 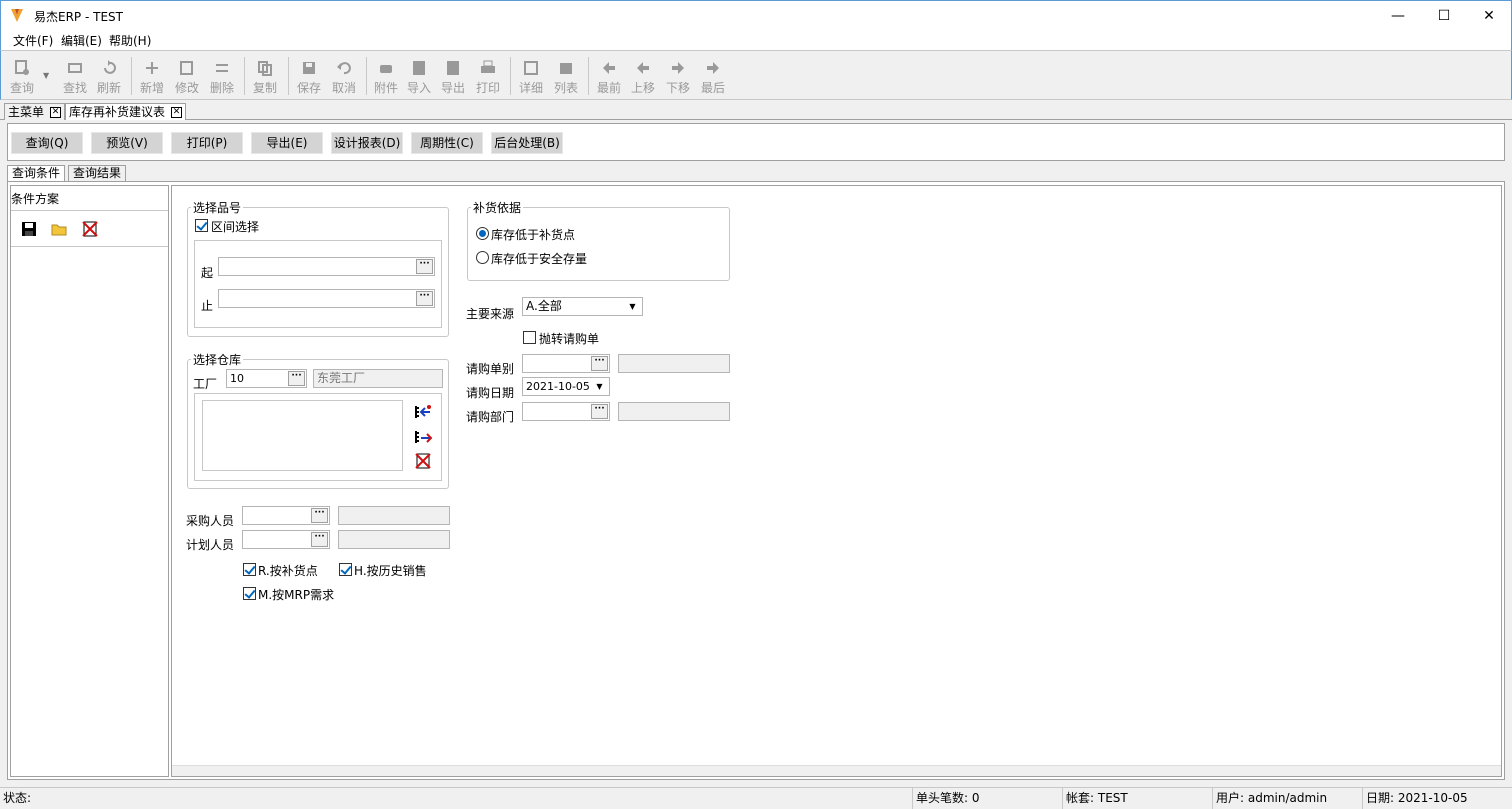 What do you see at coordinates (713, 68) in the screenshot?
I see `last-icon` at bounding box center [713, 68].